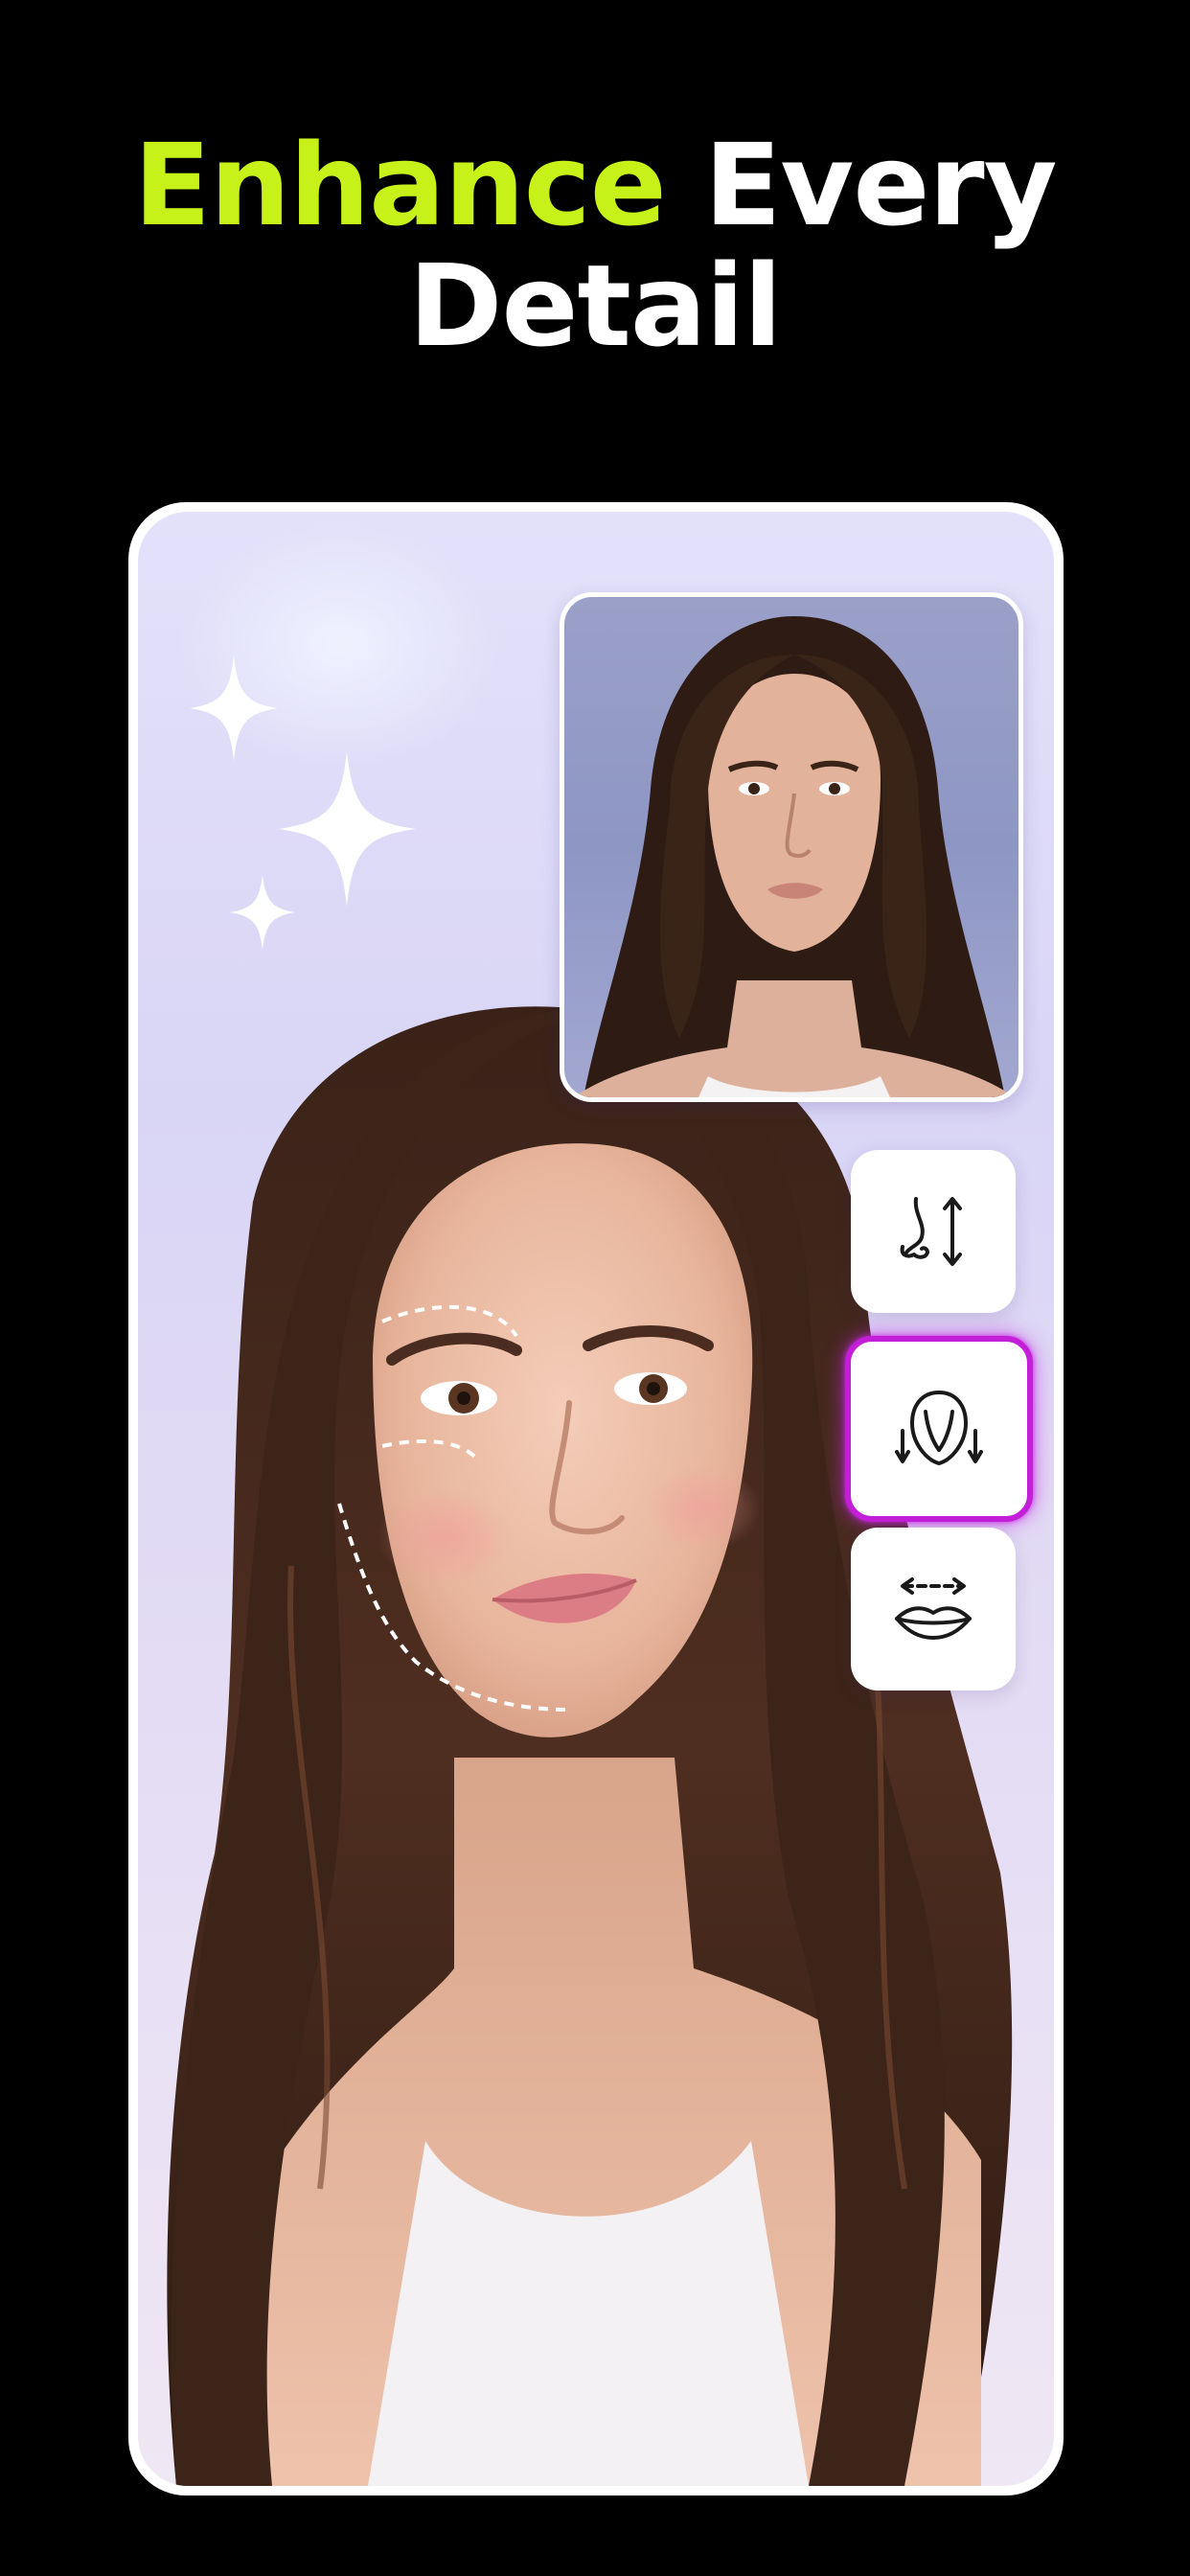  I want to click on headline-accent-word: Enhance, so click(400, 185).